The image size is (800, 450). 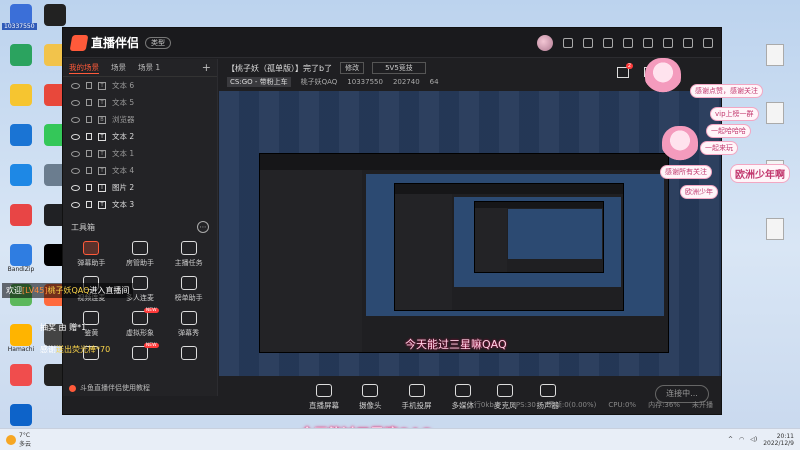 What do you see at coordinates (505, 390) in the screenshot?
I see `source-icon` at bounding box center [505, 390].